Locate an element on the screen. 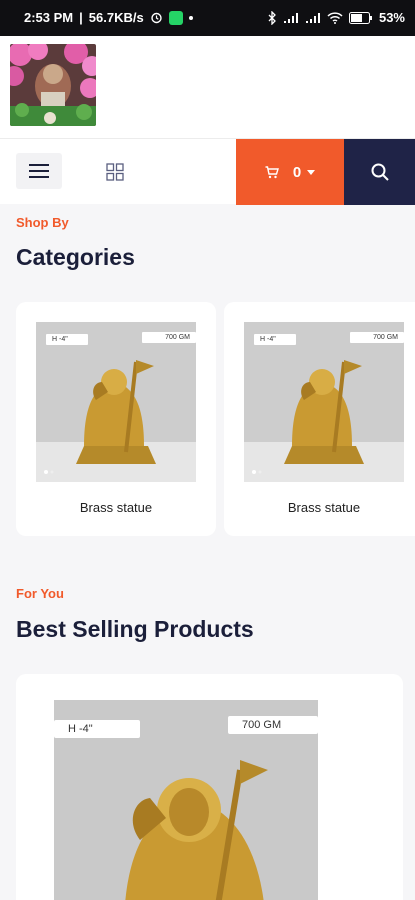  status-bar: 2:53 PM | 56.7KB/s 53% is located at coordinates (207, 18).